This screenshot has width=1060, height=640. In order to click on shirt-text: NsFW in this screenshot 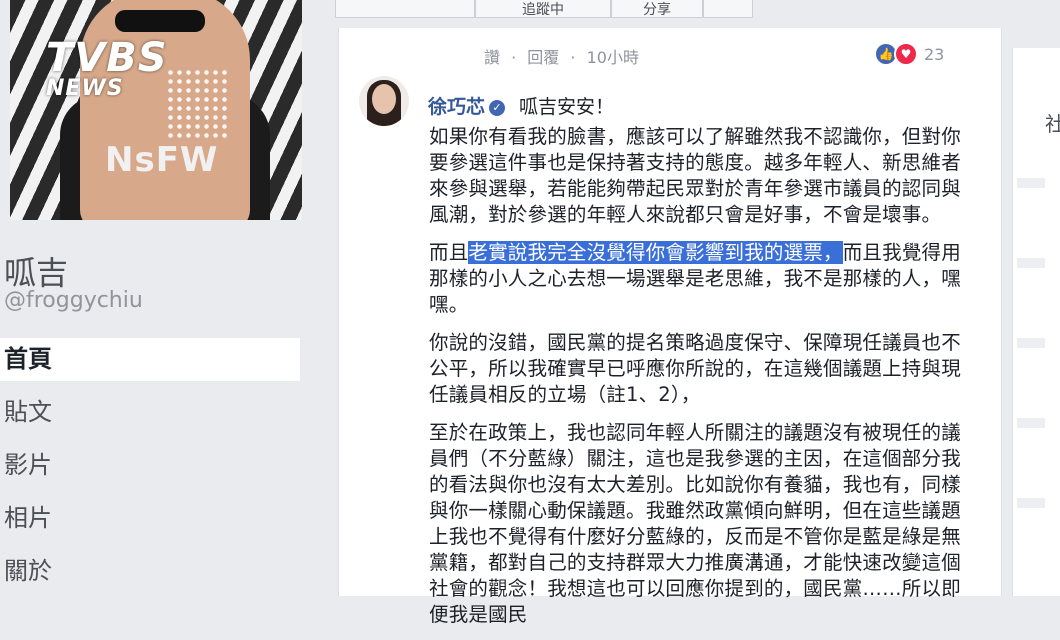, I will do `click(162, 160)`.